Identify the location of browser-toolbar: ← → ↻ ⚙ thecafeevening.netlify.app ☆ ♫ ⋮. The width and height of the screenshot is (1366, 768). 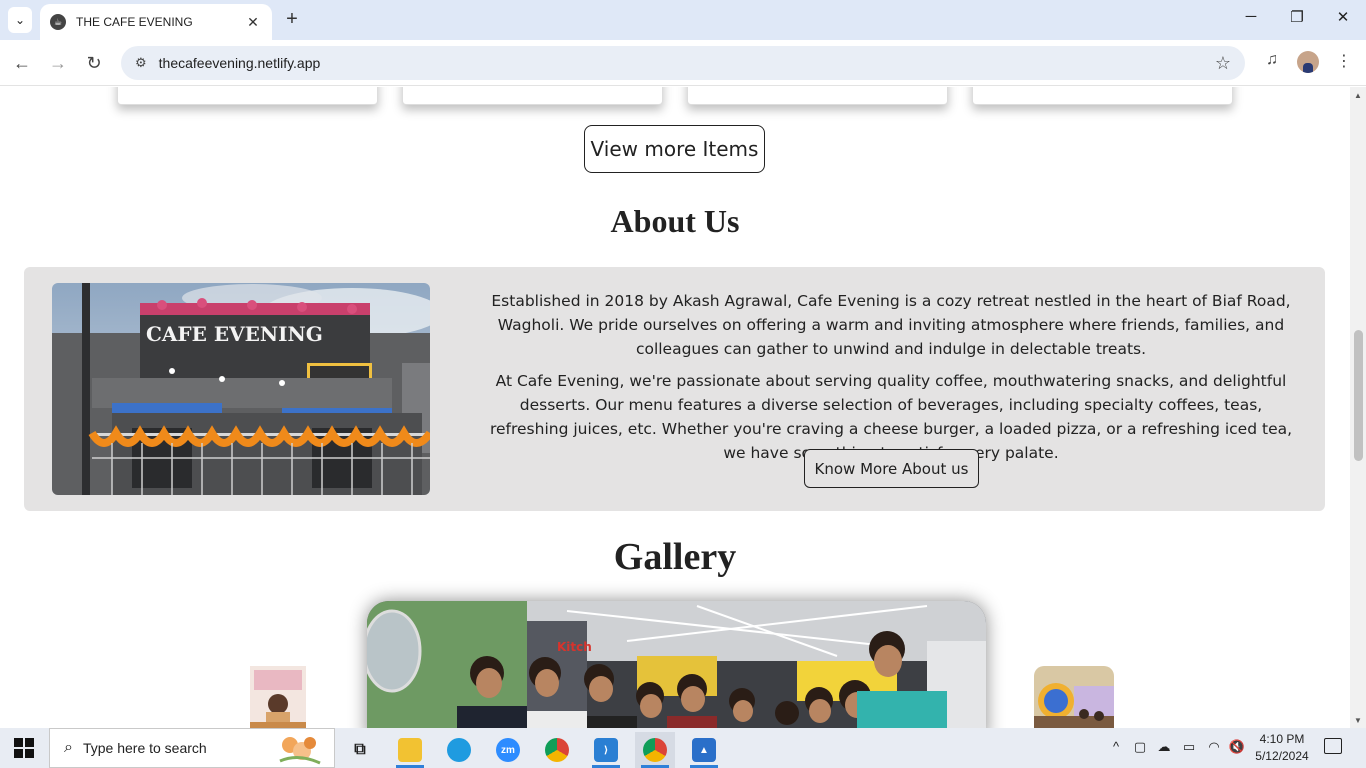
(683, 63).